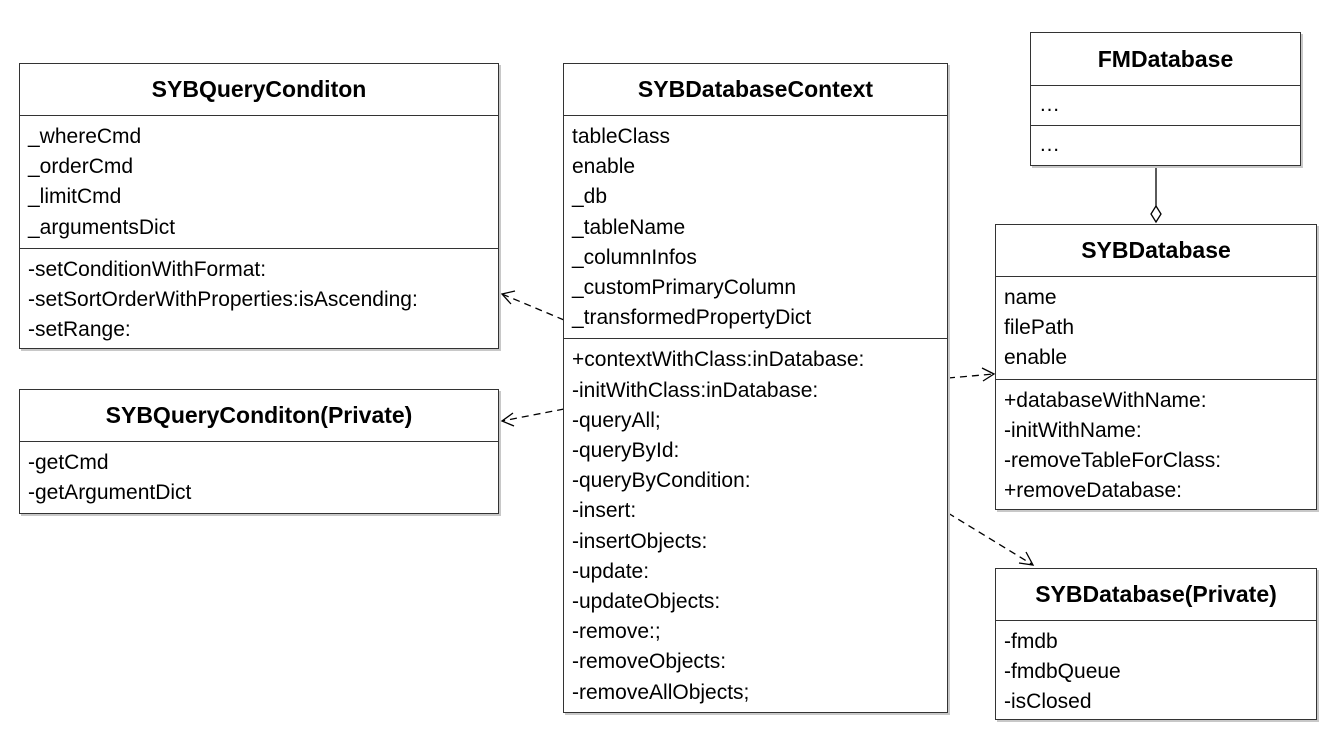 The height and width of the screenshot is (736, 1330). What do you see at coordinates (259, 416) in the screenshot?
I see `class-name: SYBQueryConditon(Private)` at bounding box center [259, 416].